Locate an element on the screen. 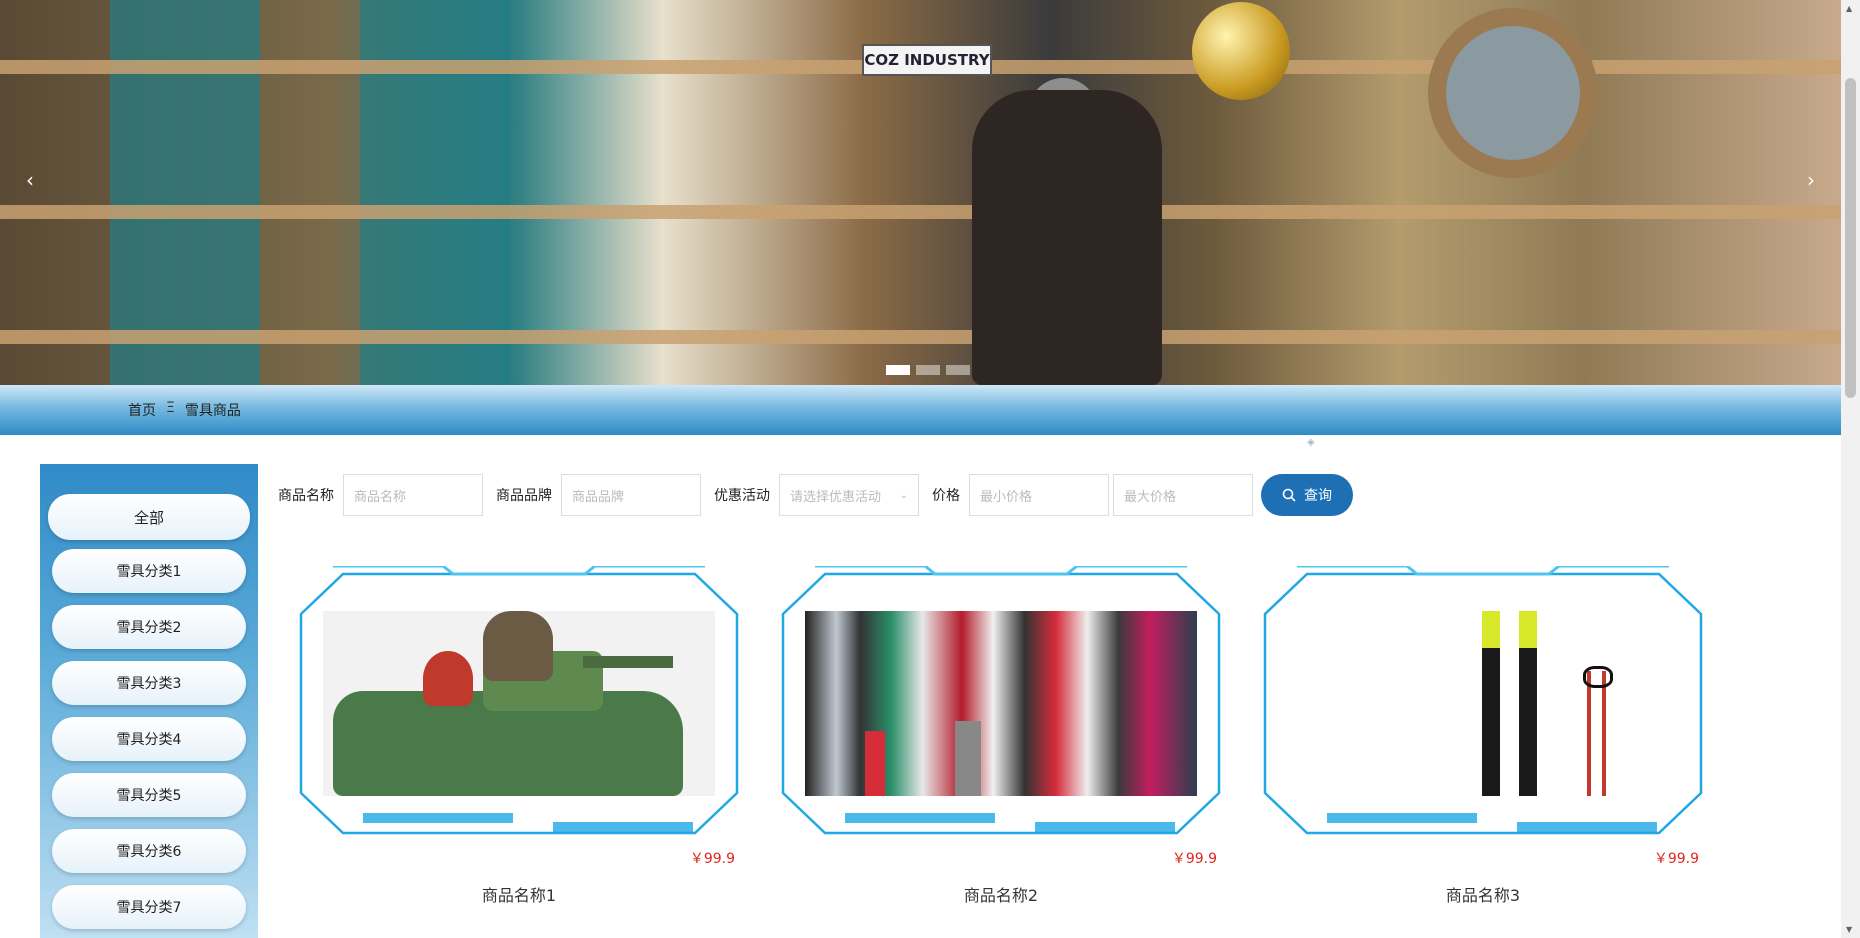 The height and width of the screenshot is (938, 1860). product-card: ￥99.9 商品名称1 is located at coordinates (519, 736).